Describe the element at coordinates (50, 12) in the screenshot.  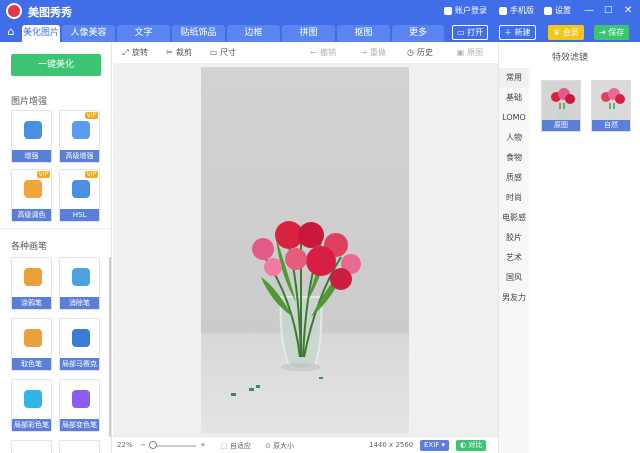
I see `app-name: 美图秀秀` at that location.